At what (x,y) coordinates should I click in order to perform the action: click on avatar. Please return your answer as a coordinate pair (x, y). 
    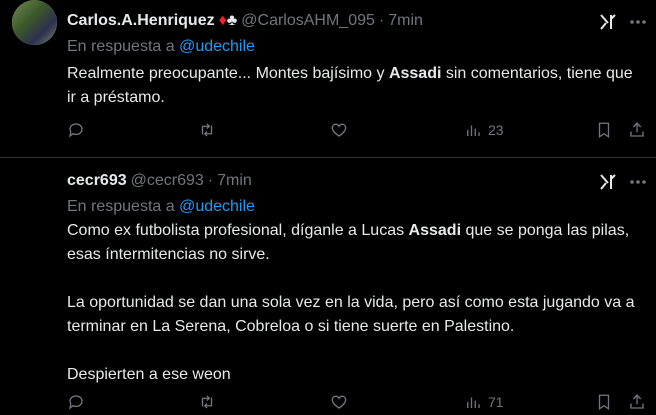
    Looking at the image, I should click on (34, 22).